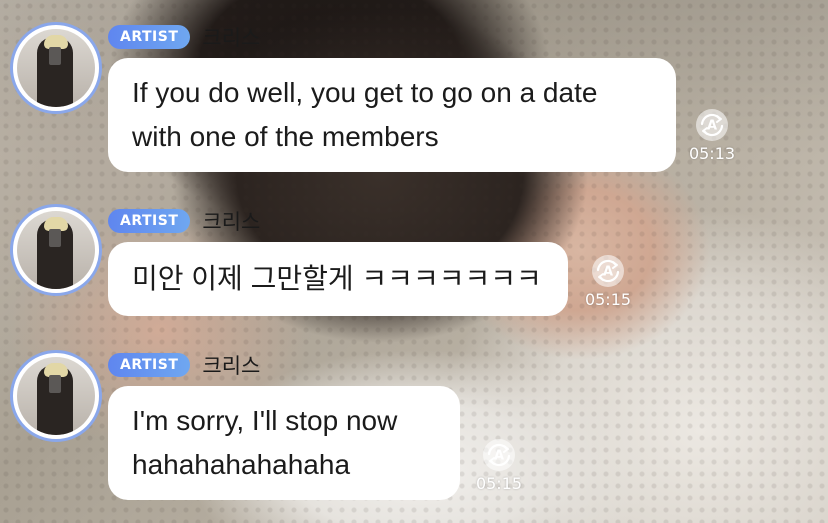 The width and height of the screenshot is (828, 523). Describe the element at coordinates (712, 153) in the screenshot. I see `message-time: 05:13` at that location.